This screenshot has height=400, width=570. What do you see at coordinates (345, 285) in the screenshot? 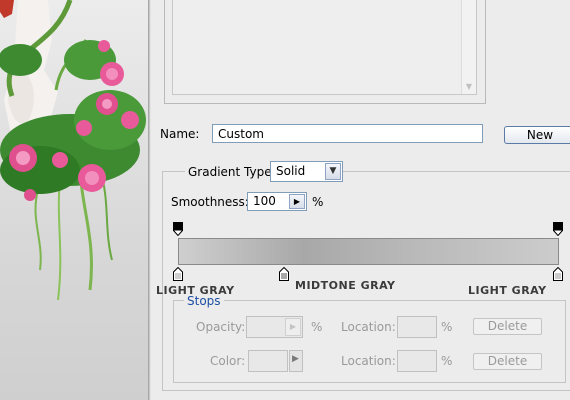
I see `midtone-stop-annotation: MIDTONE GRAY` at bounding box center [345, 285].